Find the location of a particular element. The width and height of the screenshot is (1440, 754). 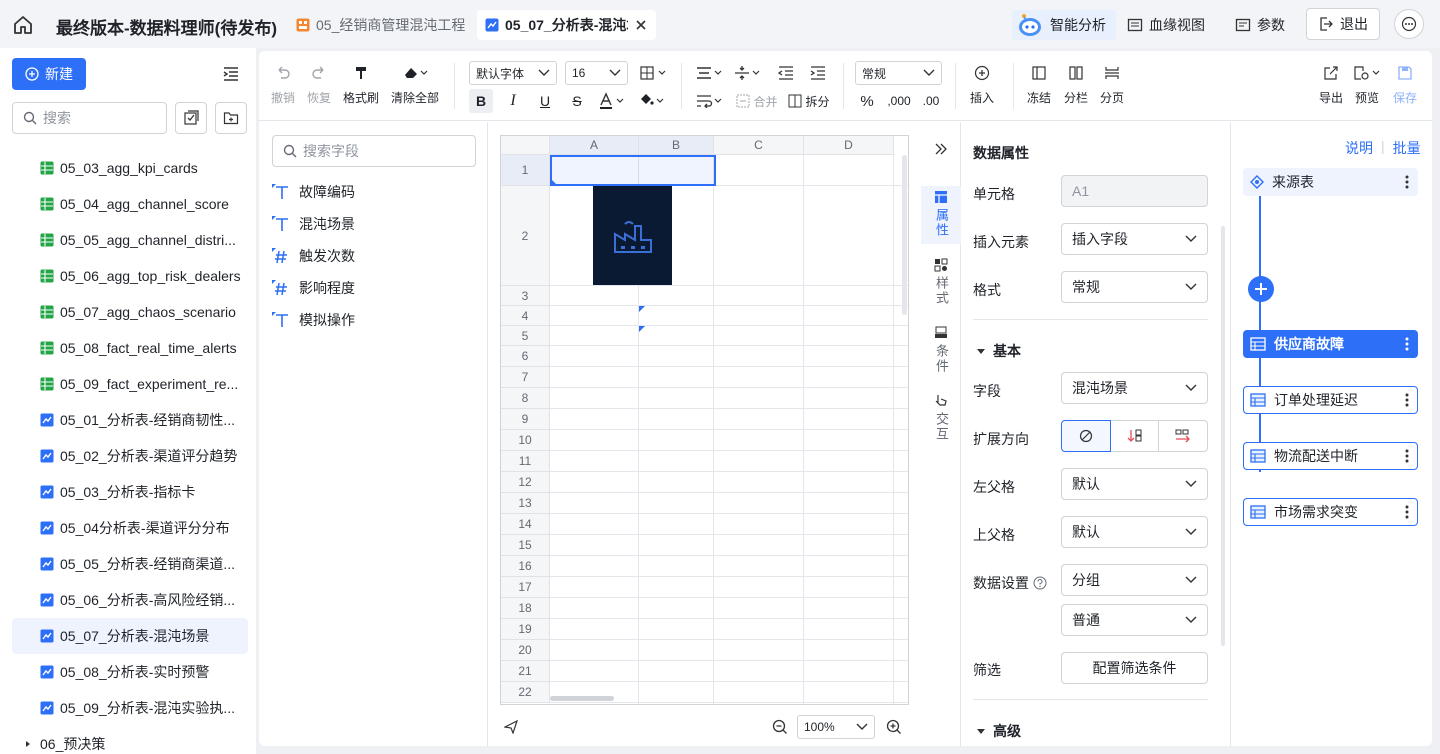

freeze-button: 冻结 is located at coordinates (1039, 84).